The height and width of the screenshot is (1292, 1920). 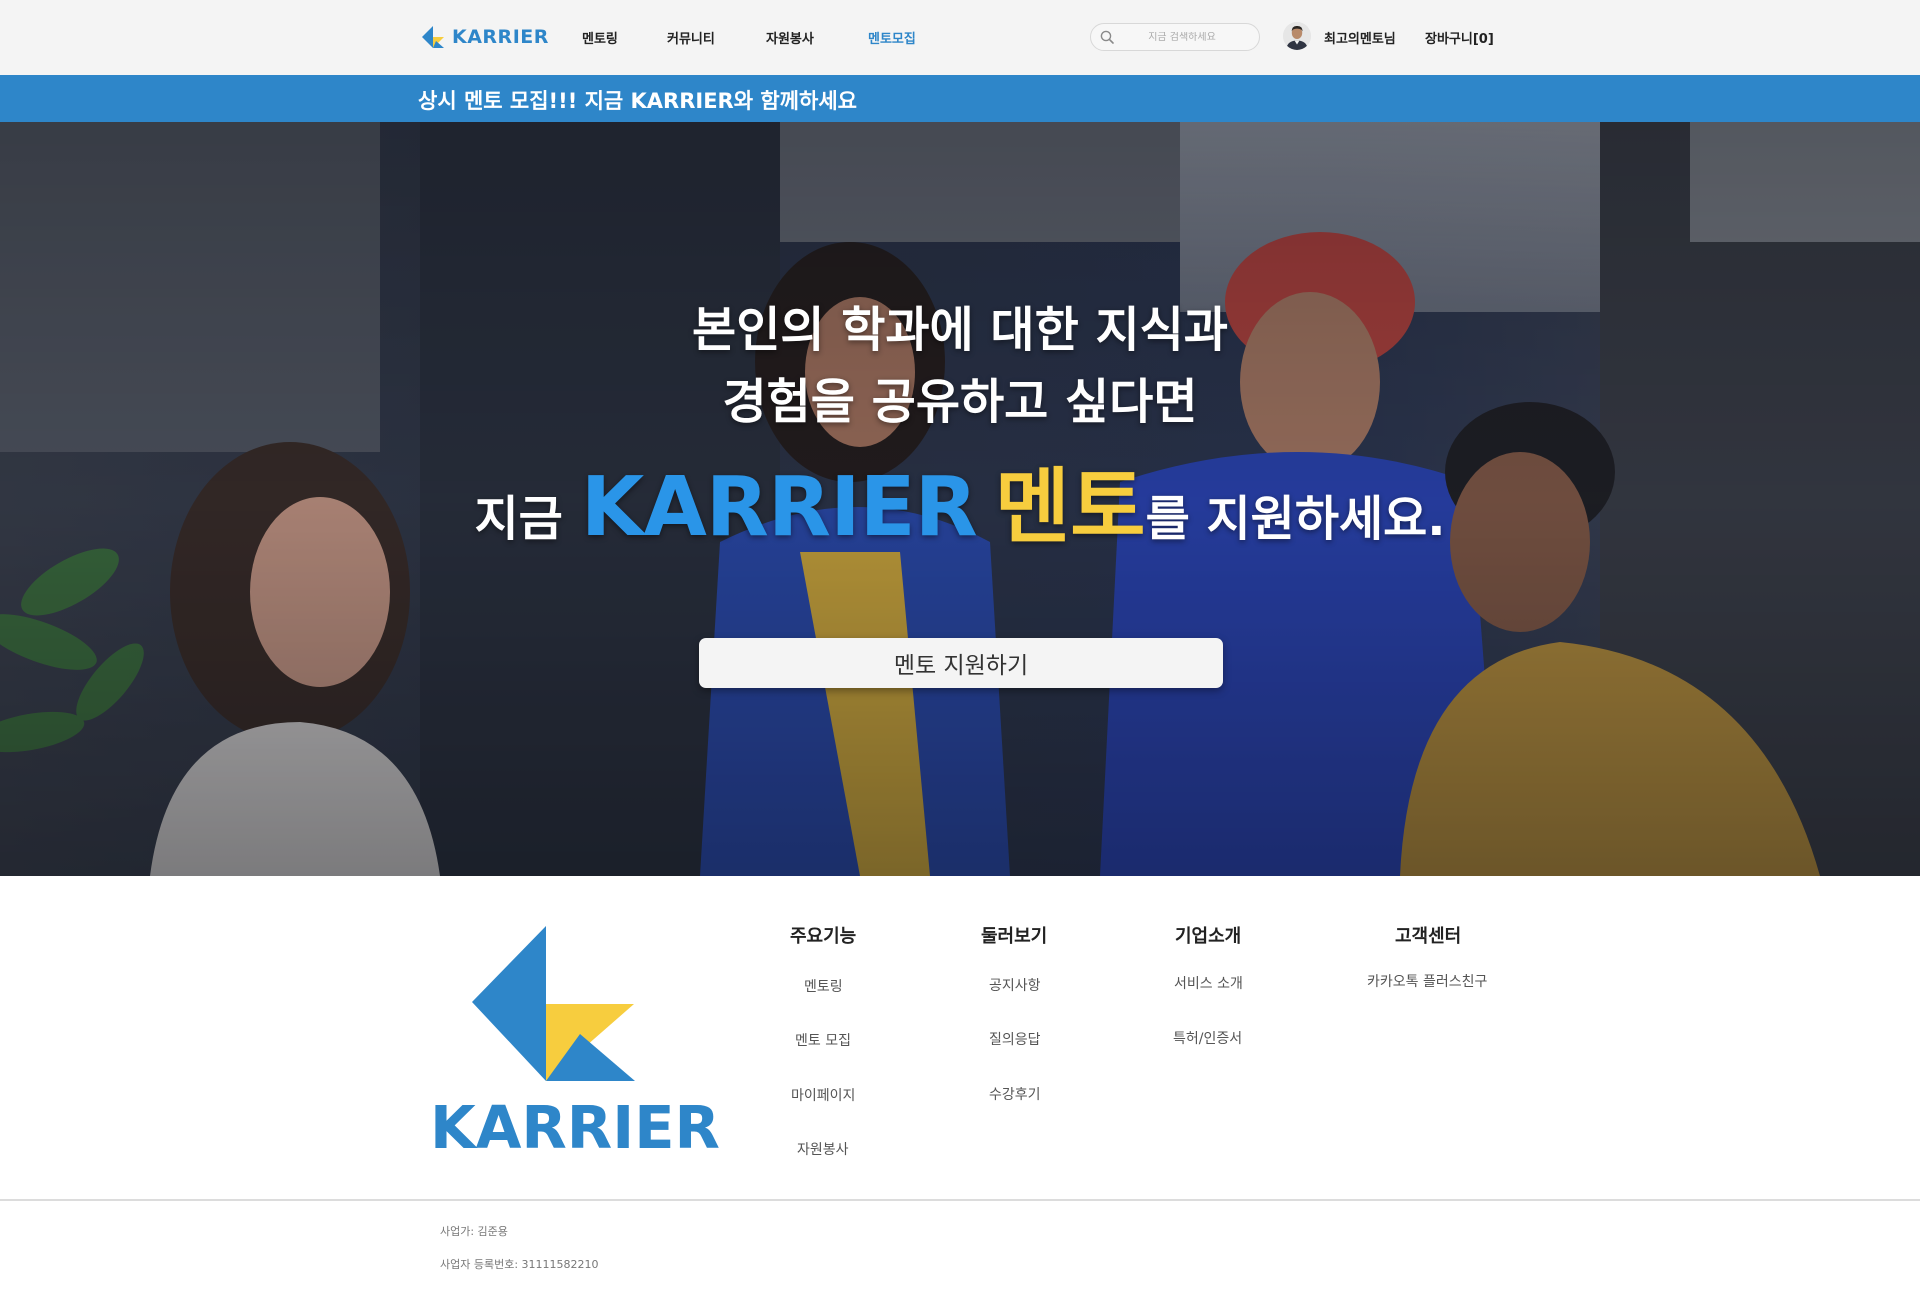 I want to click on brand-logo: KARRIER, so click(x=484, y=37).